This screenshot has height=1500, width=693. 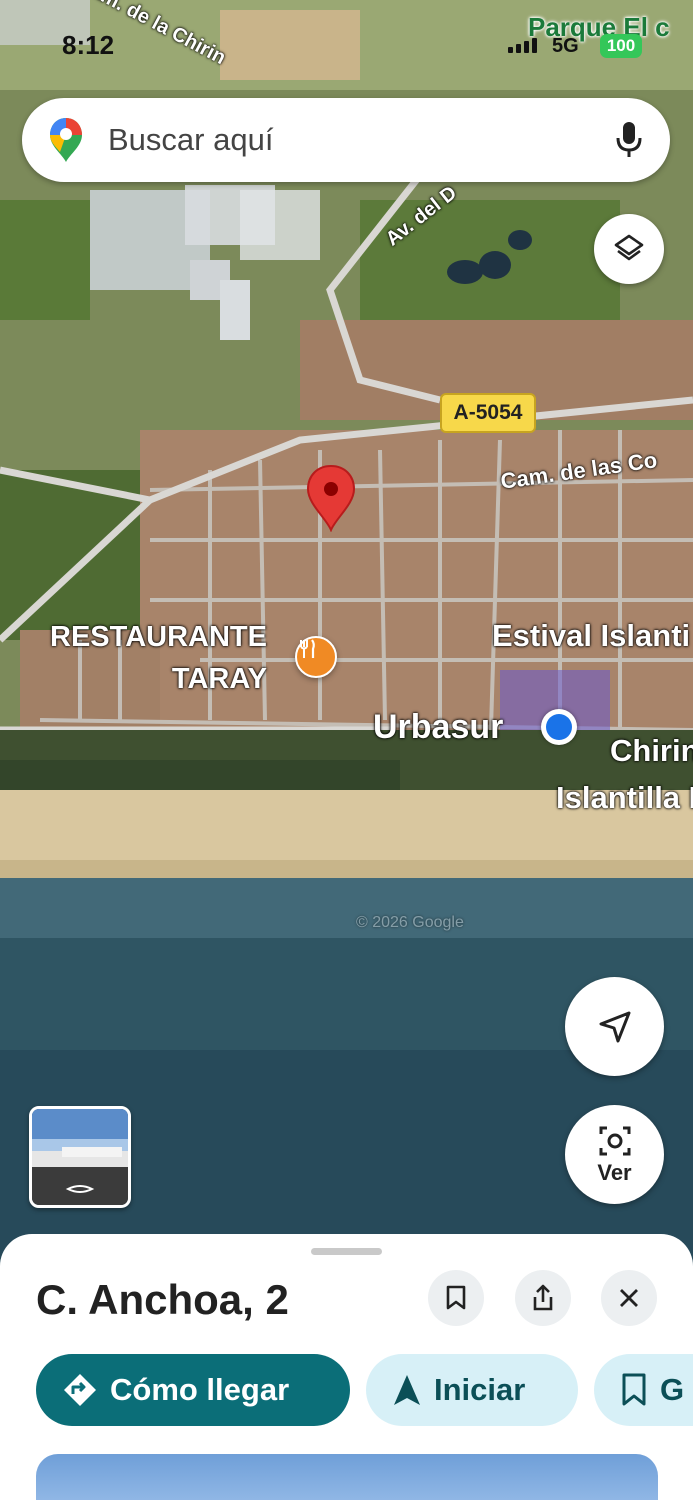 I want to click on lens-view-button: Ver, so click(x=614, y=1154).